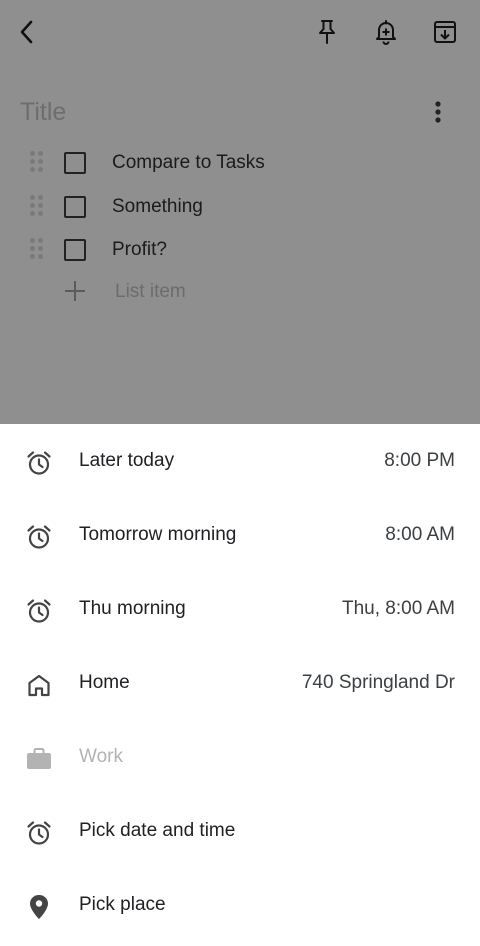 This screenshot has width=480, height=946. I want to click on add-reminder-icon, so click(386, 32).